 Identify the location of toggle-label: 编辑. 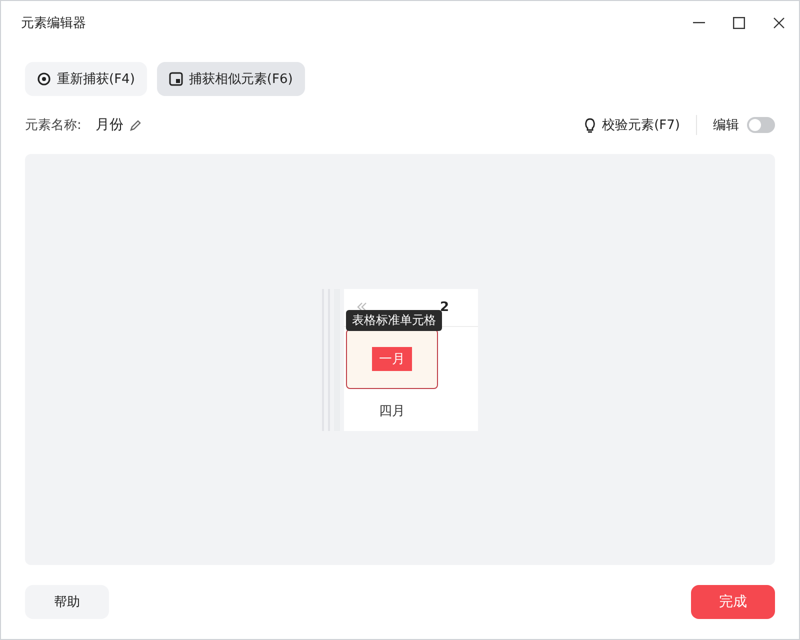
(726, 125).